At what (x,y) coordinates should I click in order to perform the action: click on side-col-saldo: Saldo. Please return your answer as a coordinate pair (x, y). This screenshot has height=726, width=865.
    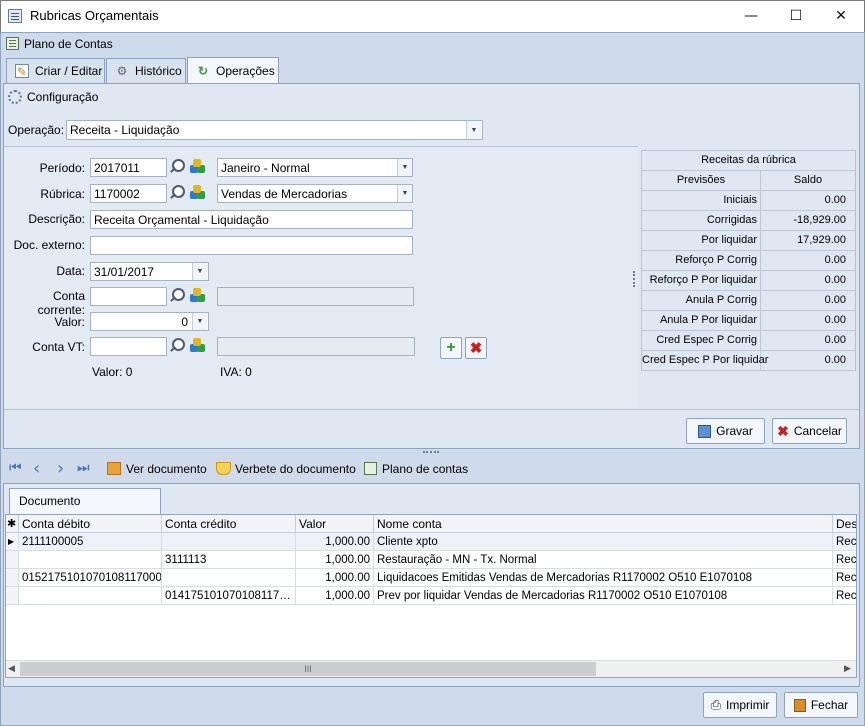
    Looking at the image, I should click on (808, 180).